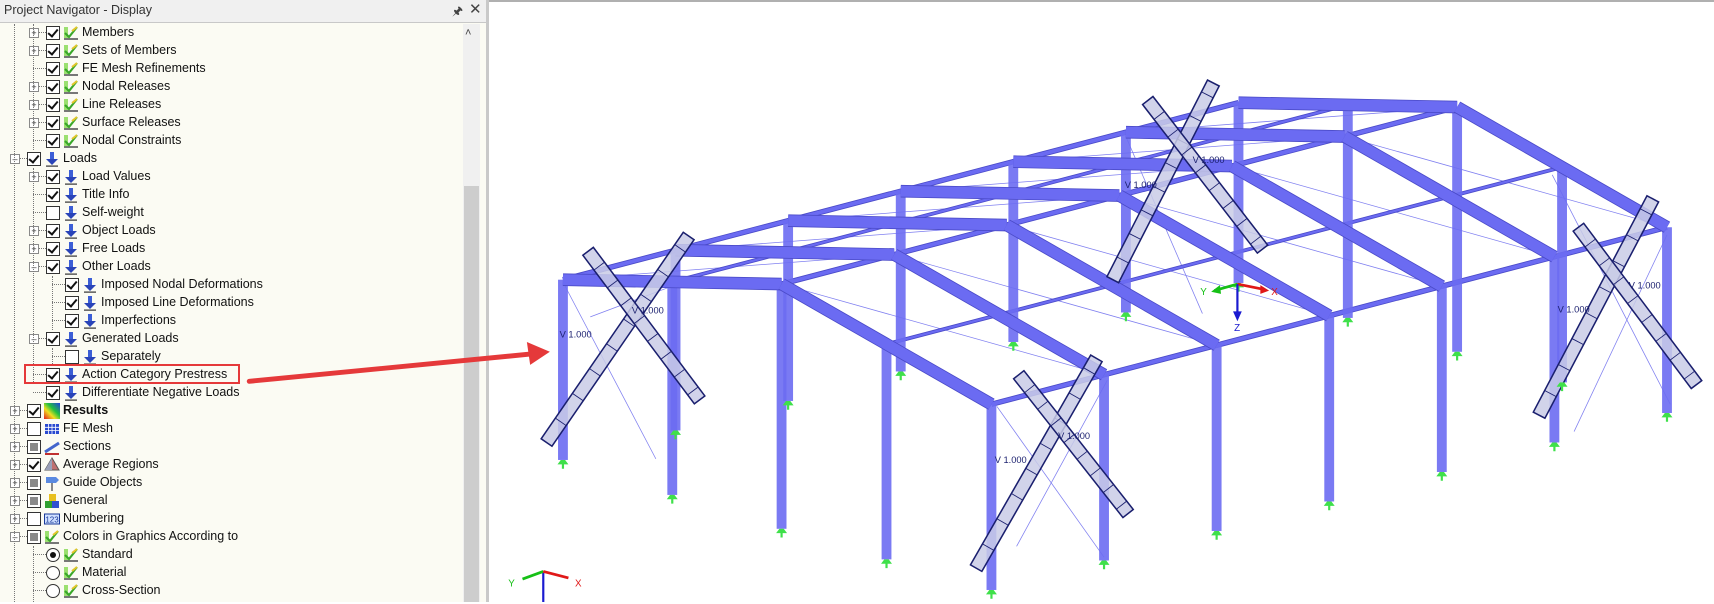 Image resolution: width=1714 pixels, height=604 pixels. Describe the element at coordinates (643, 325) in the screenshot. I see `brace-member` at that location.